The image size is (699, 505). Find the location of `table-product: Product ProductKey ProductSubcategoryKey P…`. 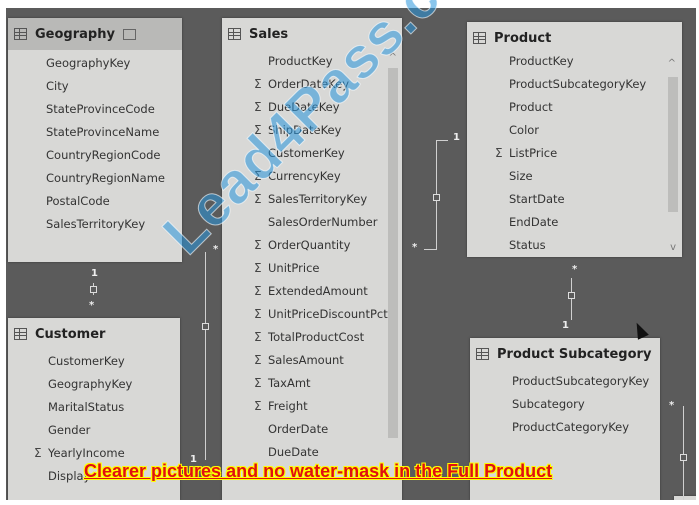

table-product: Product ProductKey ProductSubcategoryKey P… is located at coordinates (574, 139).